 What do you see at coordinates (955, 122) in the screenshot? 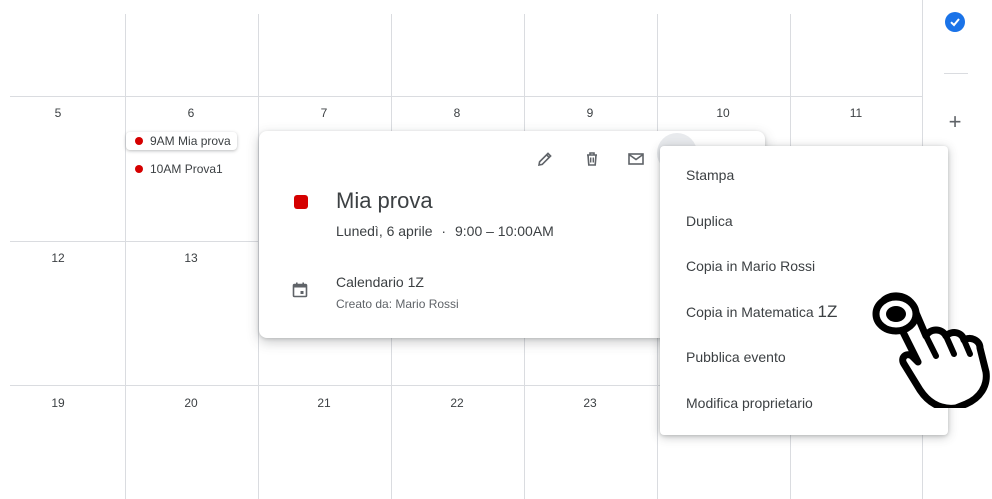
I see `plus-icon: +` at bounding box center [955, 122].